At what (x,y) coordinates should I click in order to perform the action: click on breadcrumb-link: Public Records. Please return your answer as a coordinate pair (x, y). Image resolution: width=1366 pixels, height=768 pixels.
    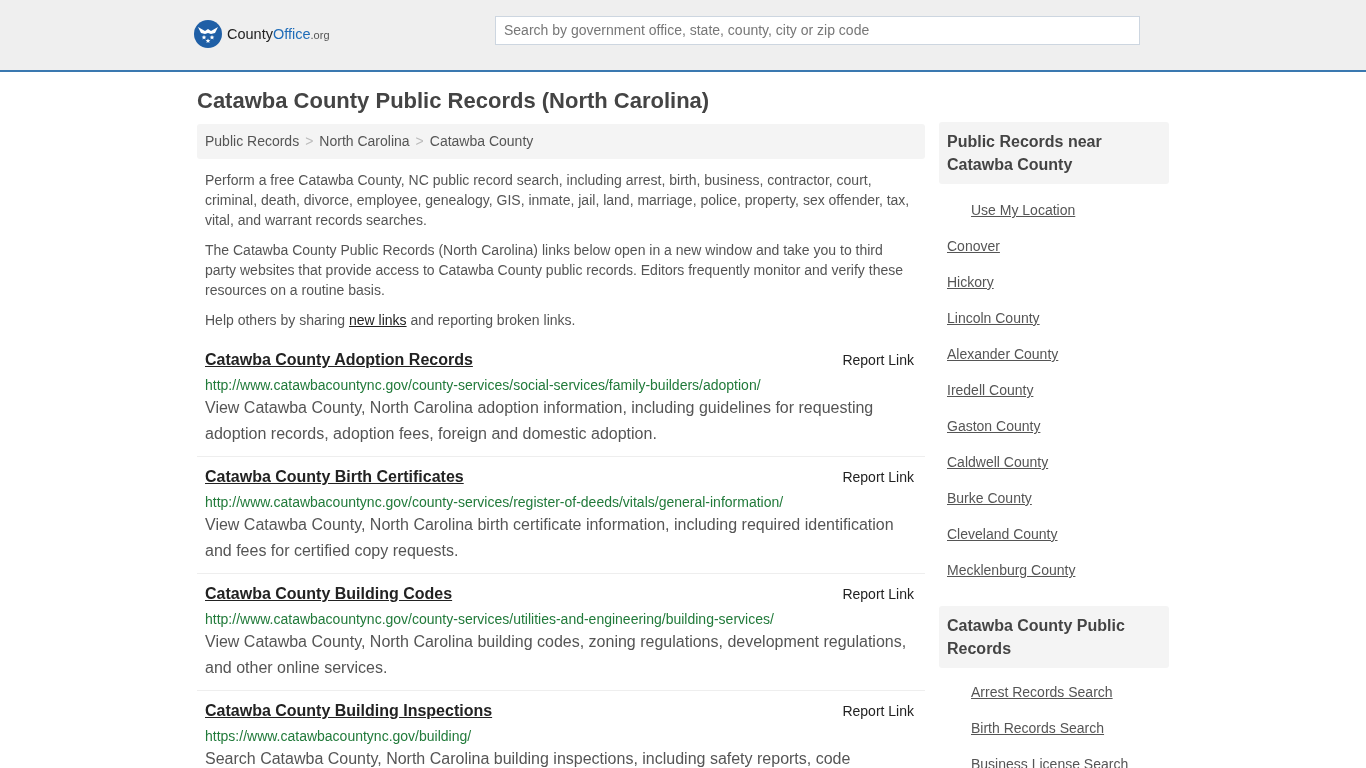
    Looking at the image, I should click on (252, 141).